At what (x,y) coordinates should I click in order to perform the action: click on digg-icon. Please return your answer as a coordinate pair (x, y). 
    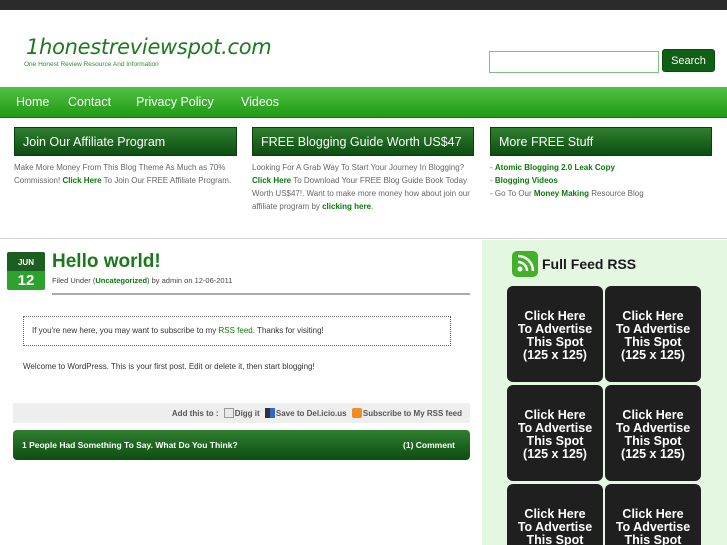
    Looking at the image, I should click on (228, 413).